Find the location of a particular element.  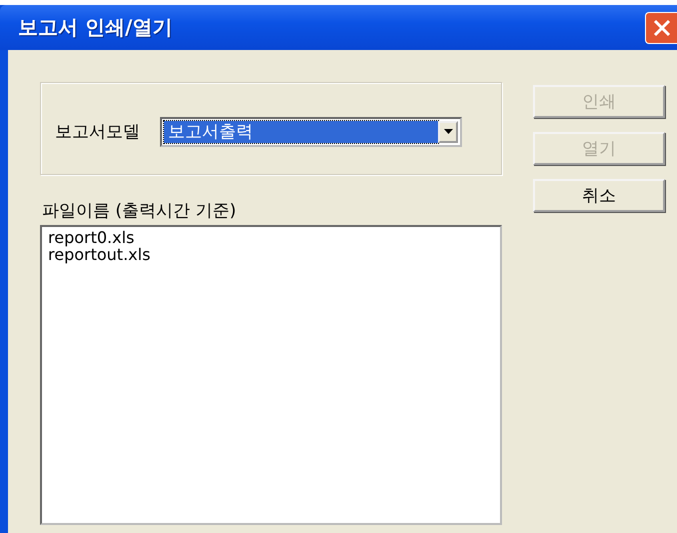

model-dropdown: 보고서출력 is located at coordinates (311, 131).